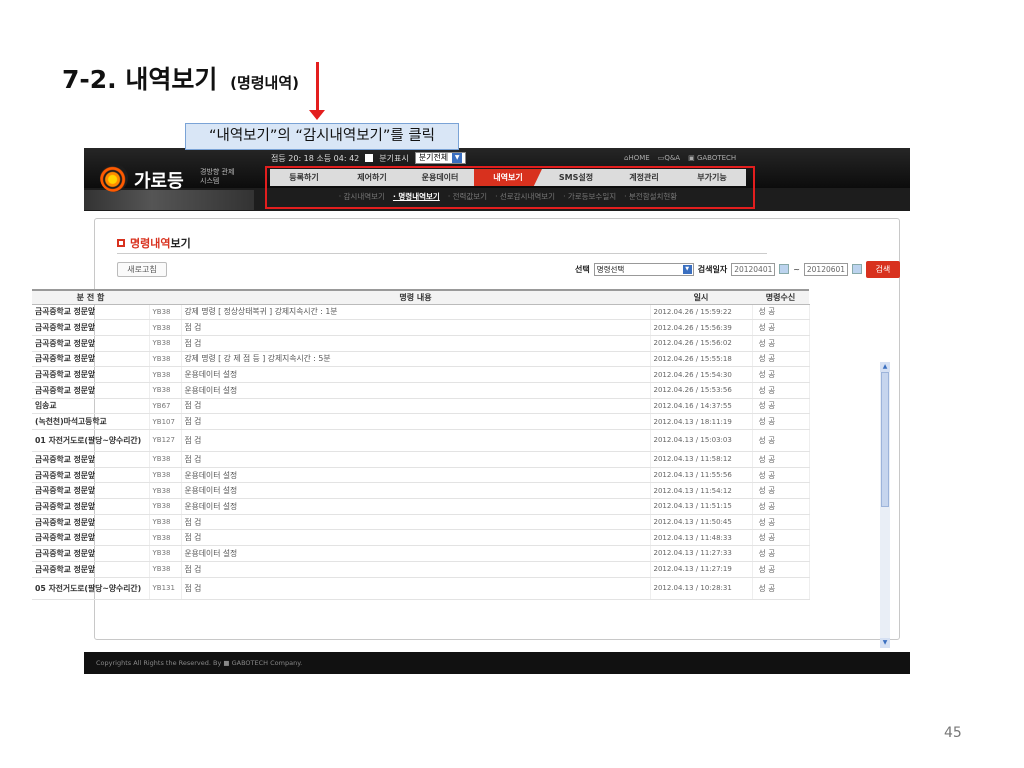 This screenshot has width=1024, height=768. Describe the element at coordinates (415, 297) in the screenshot. I see `col-header-command: 명령 내용` at that location.